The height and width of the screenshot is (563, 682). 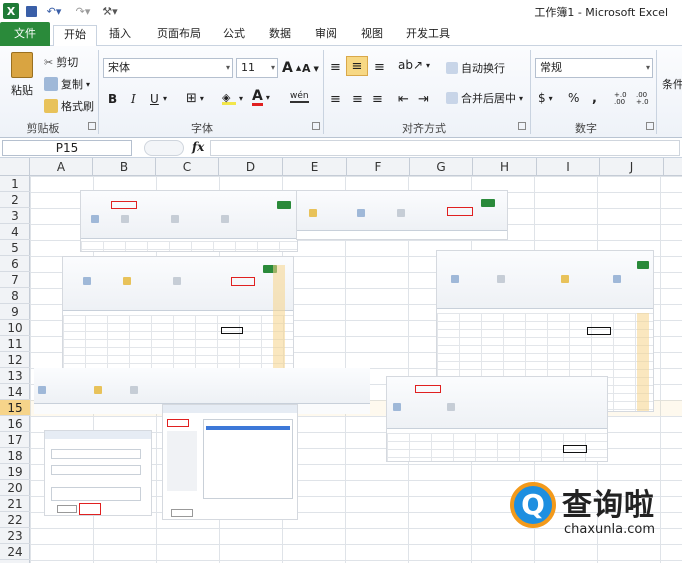 I want to click on borders-icon: ⊞ ▾, so click(x=195, y=98).